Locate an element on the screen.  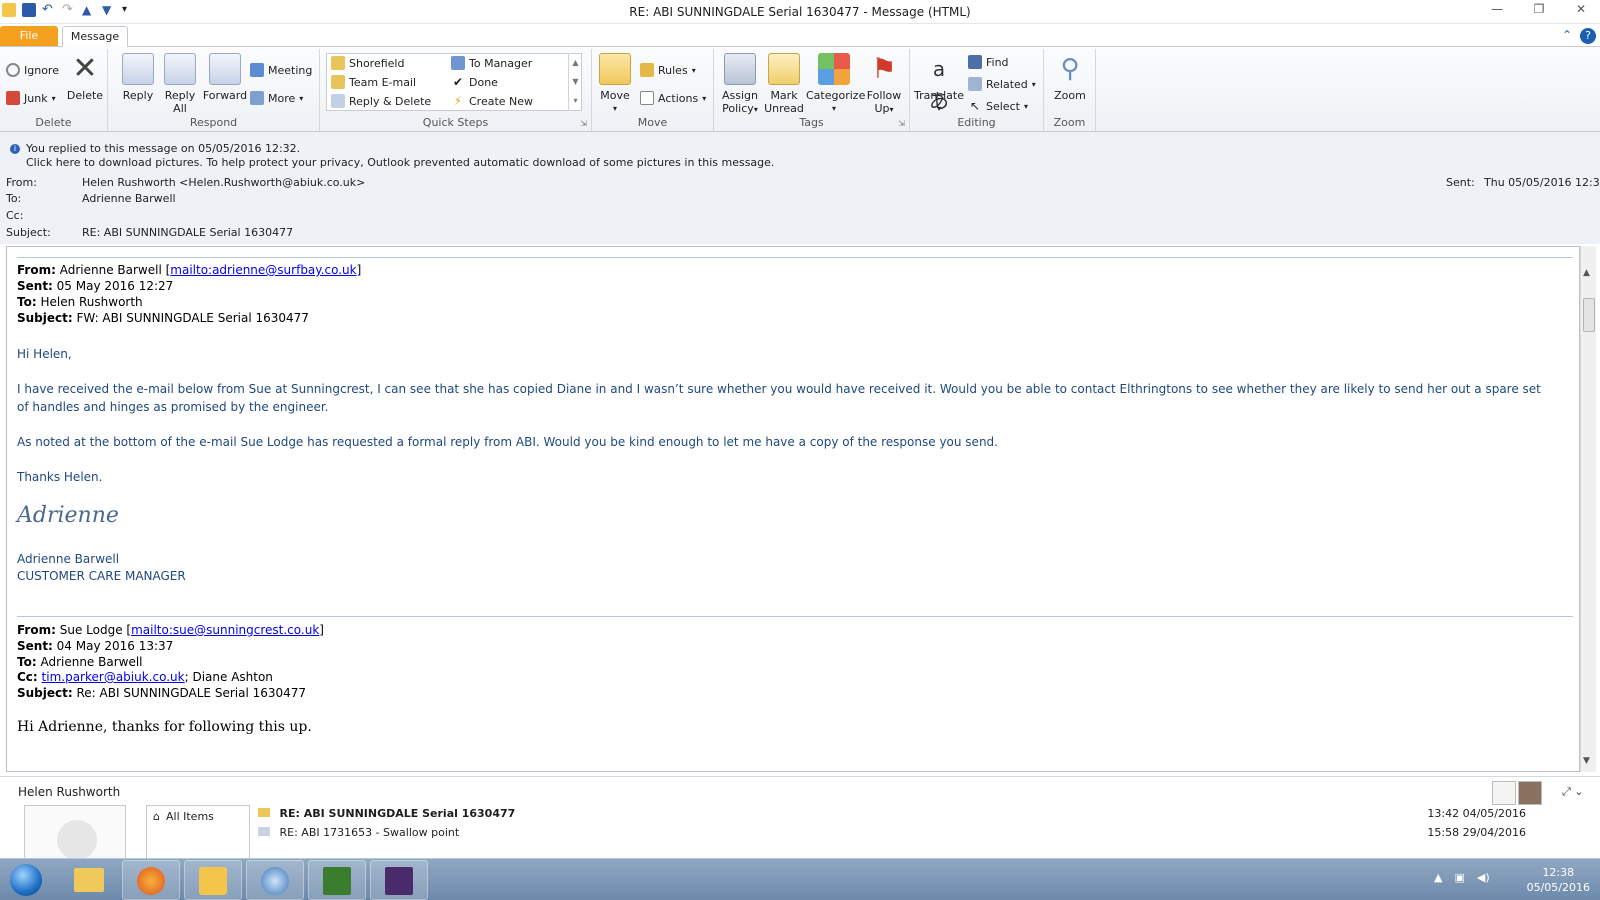
firefox-icon is located at coordinates (151, 881).